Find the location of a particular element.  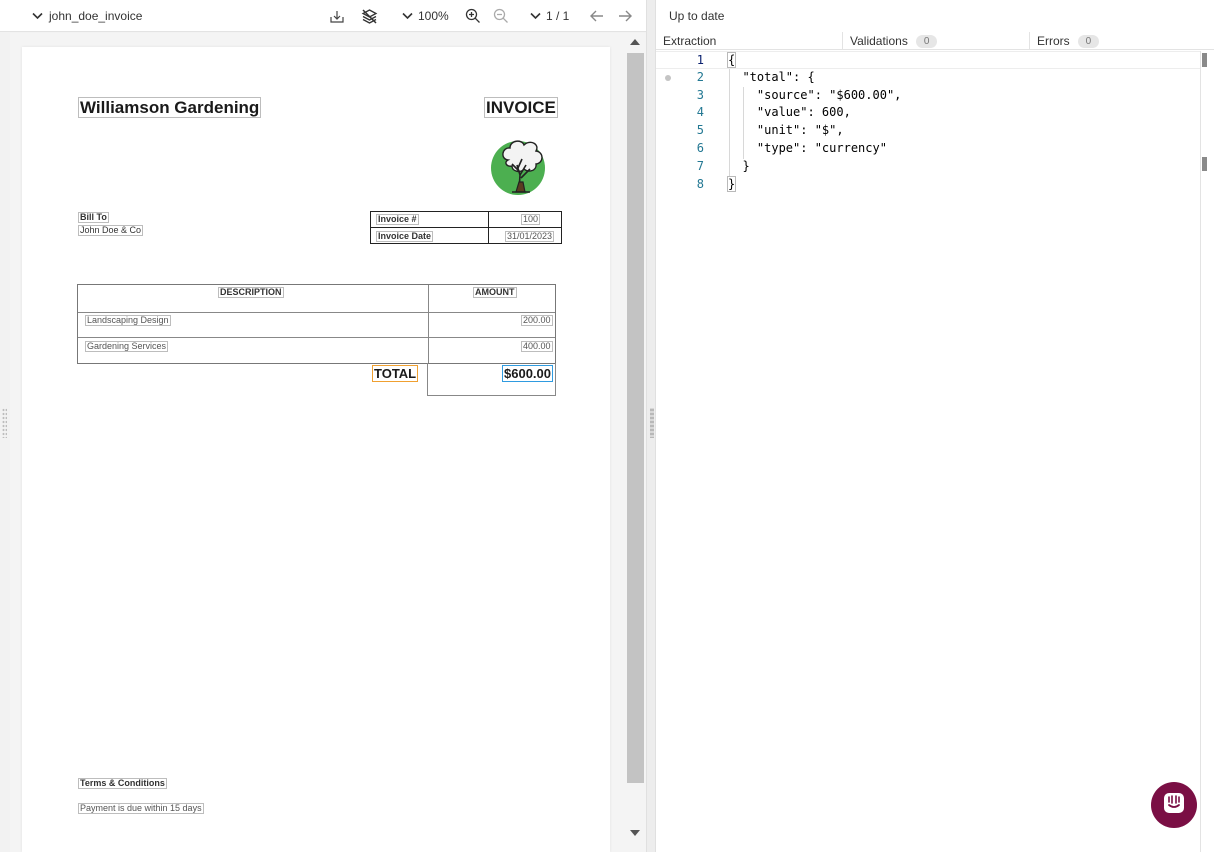

layers-off-icon is located at coordinates (369, 16).